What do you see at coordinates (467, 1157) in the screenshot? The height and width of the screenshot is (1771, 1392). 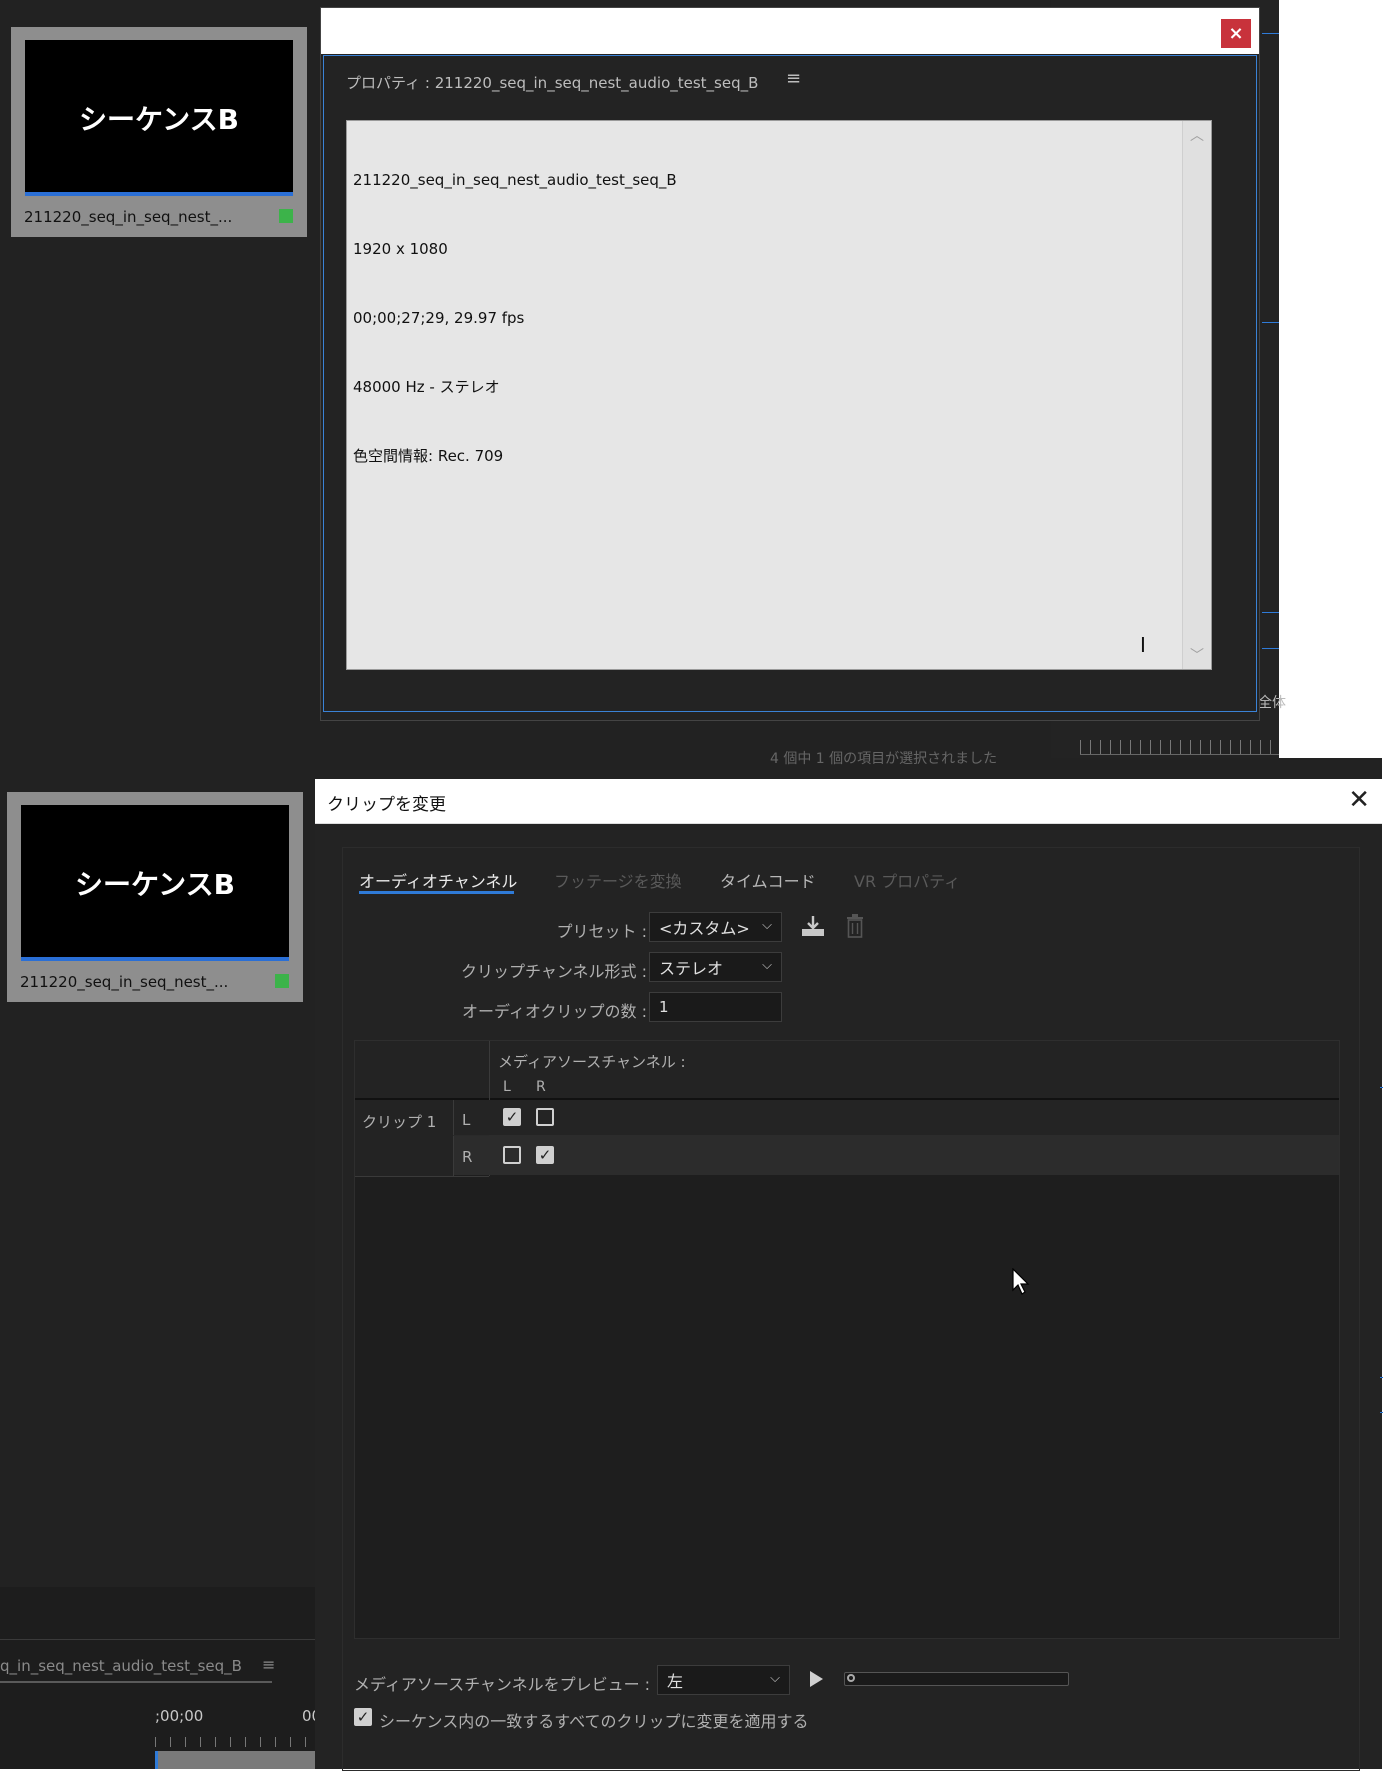 I see `row-label-r: R` at bounding box center [467, 1157].